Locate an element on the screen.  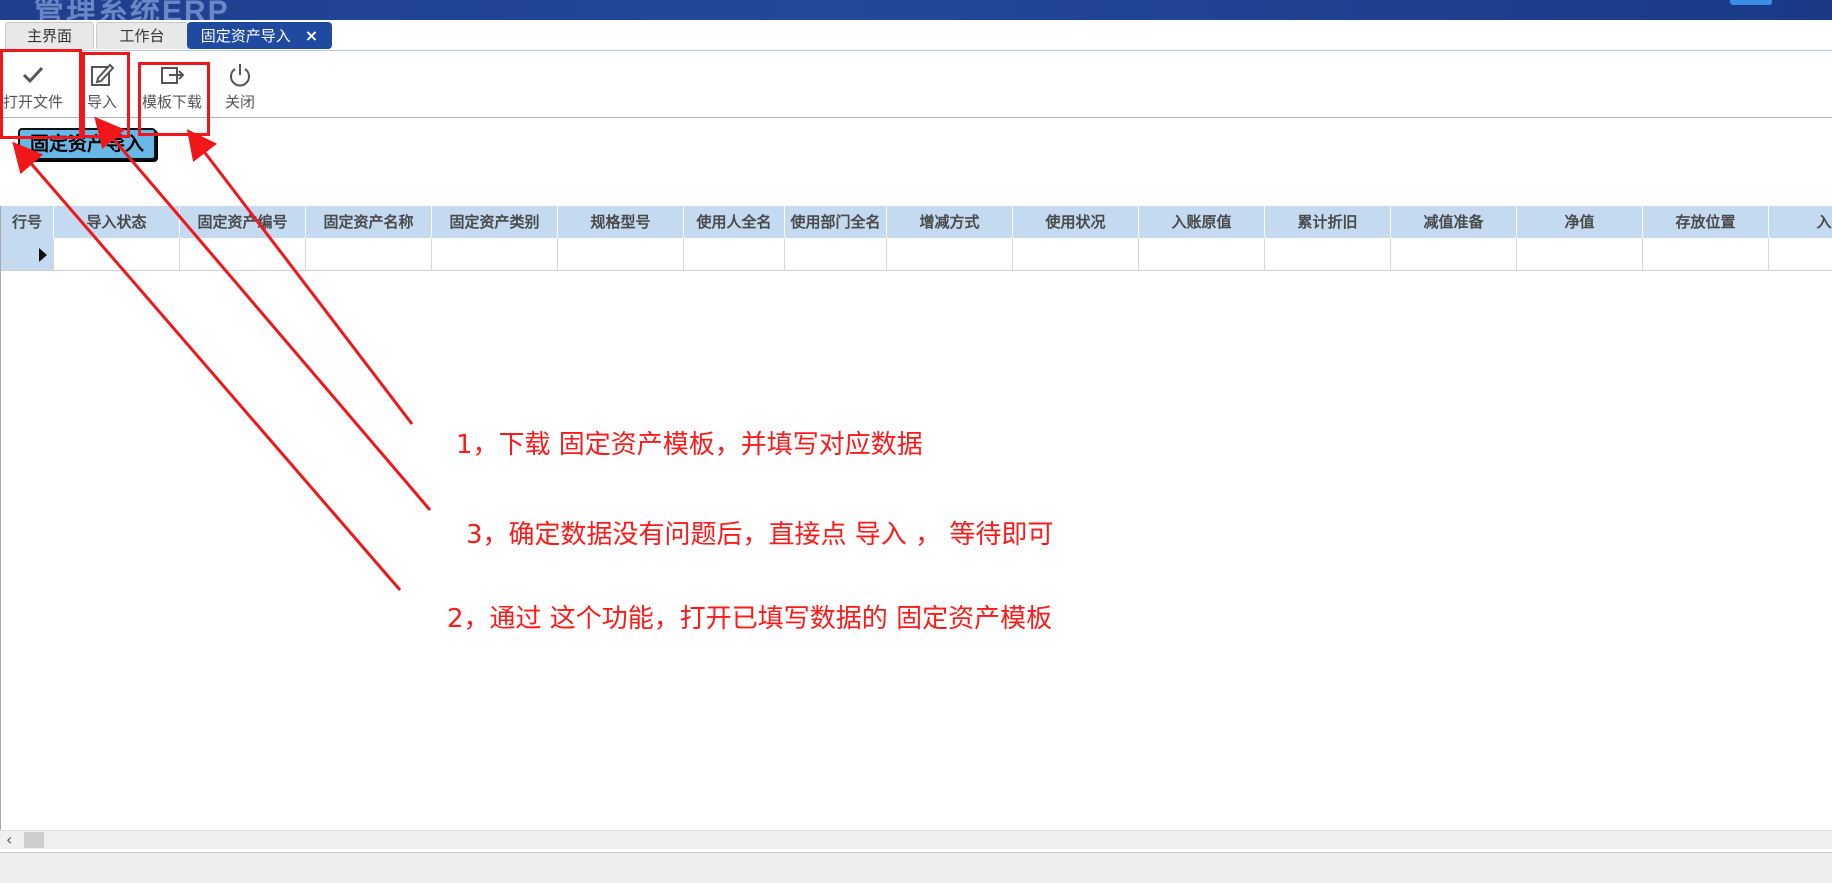
arrow-step1 is located at coordinates (300, 277).